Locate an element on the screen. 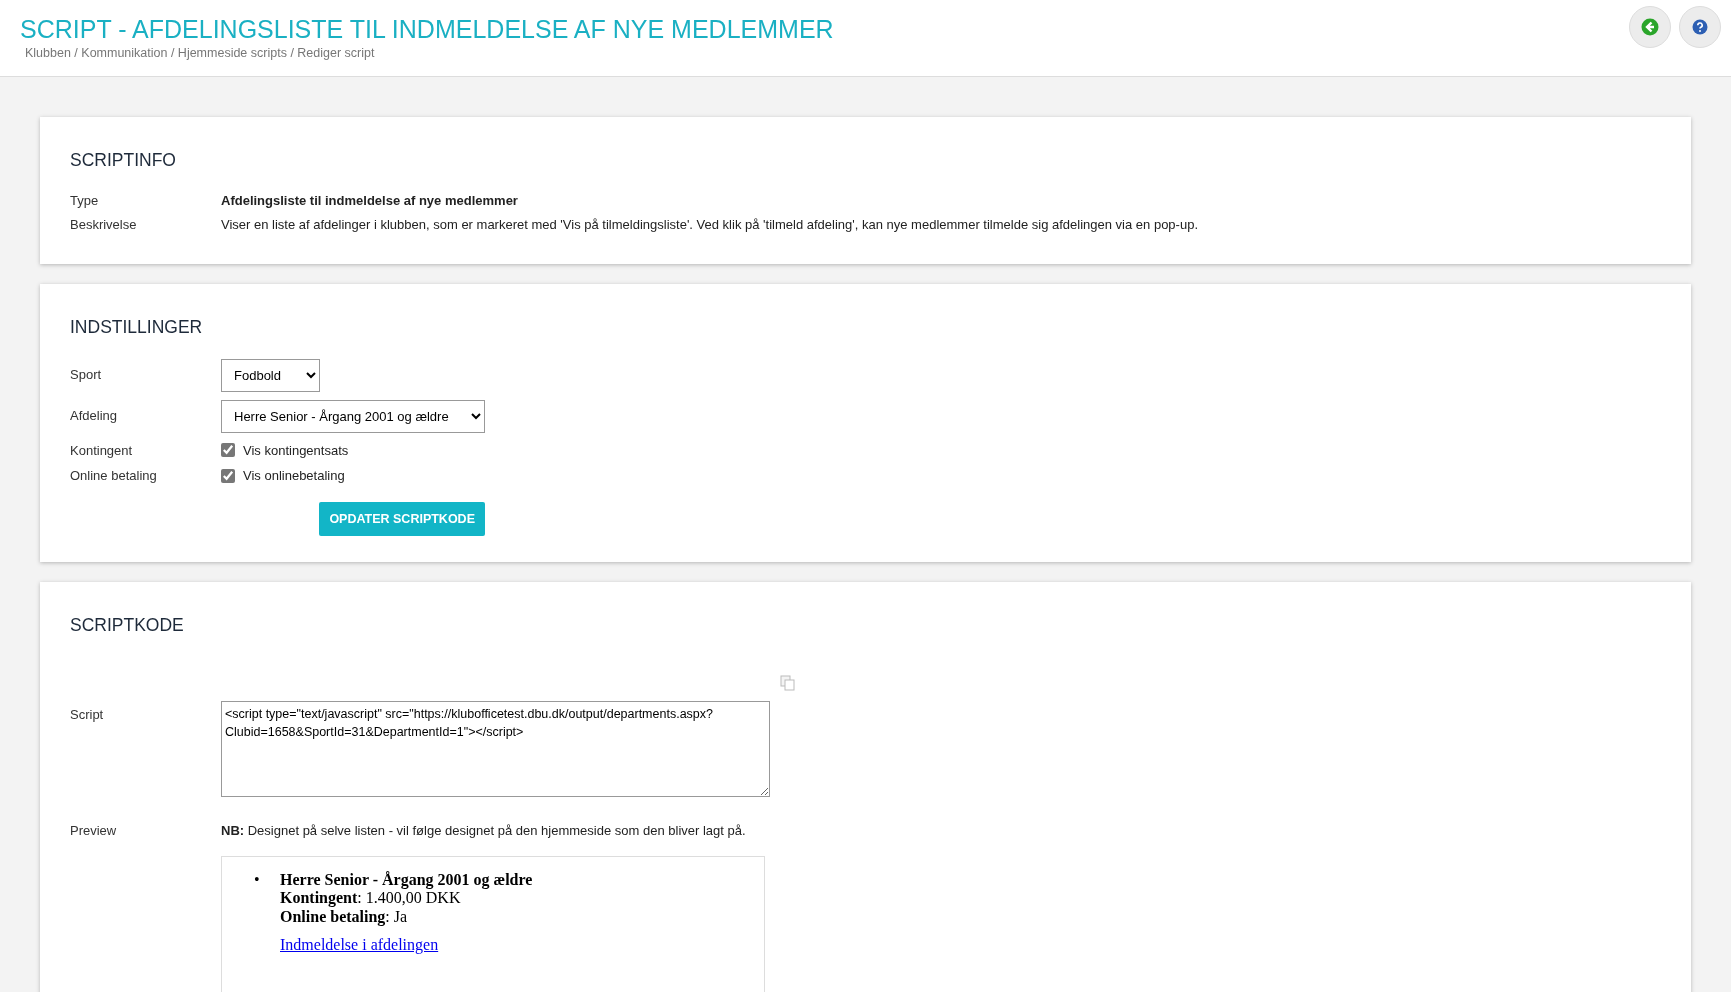 This screenshot has height=992, width=1731. field-label: Type is located at coordinates (85, 201).